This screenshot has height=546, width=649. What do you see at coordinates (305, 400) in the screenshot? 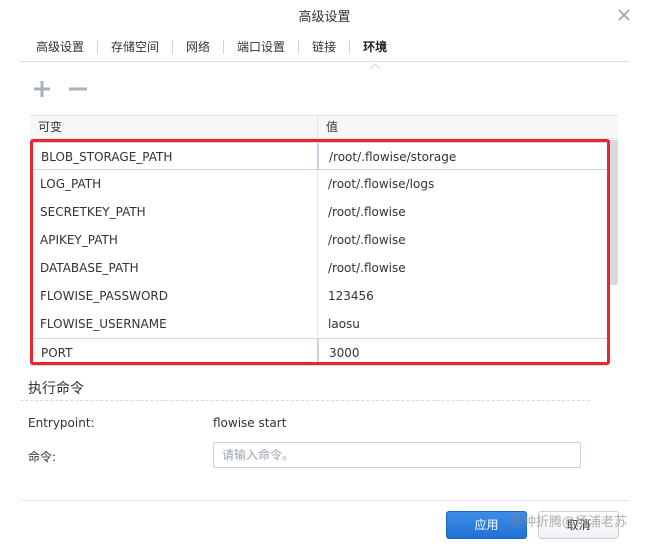
I see `section-divider` at bounding box center [305, 400].